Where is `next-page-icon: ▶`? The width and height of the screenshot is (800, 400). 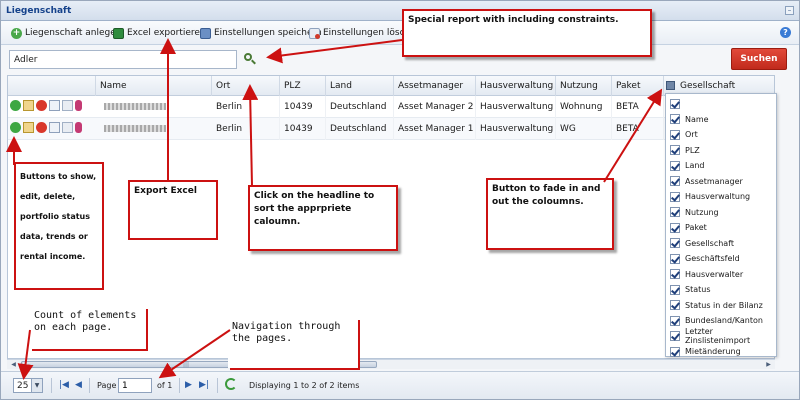 next-page-icon: ▶ is located at coordinates (188, 385).